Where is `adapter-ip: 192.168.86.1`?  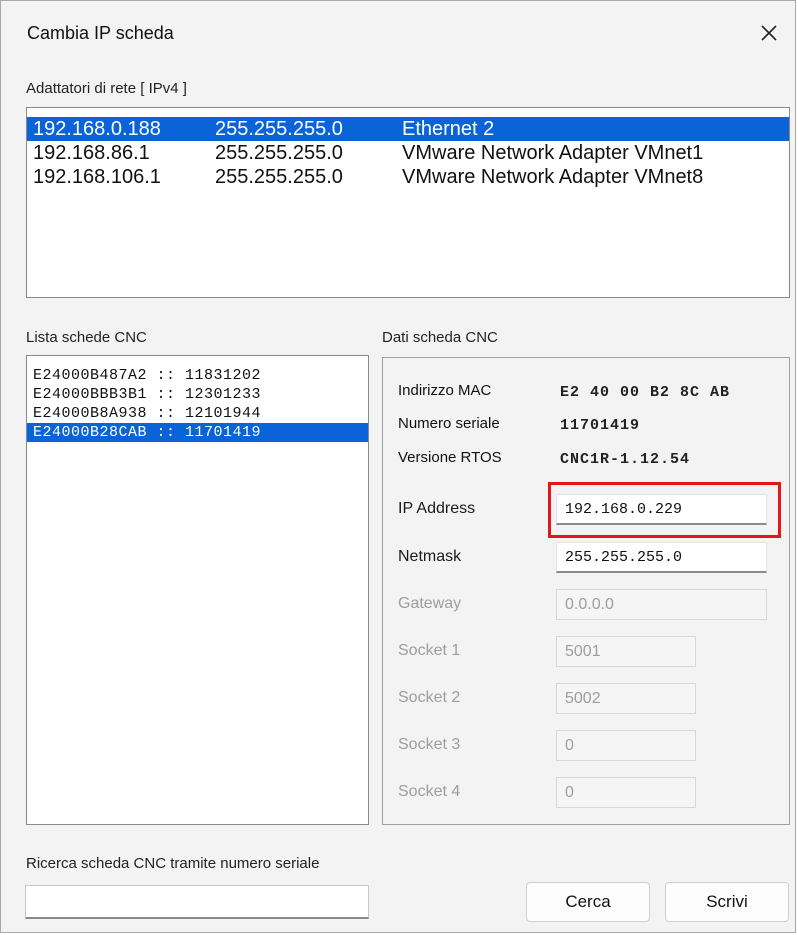
adapter-ip: 192.168.86.1 is located at coordinates (91, 153).